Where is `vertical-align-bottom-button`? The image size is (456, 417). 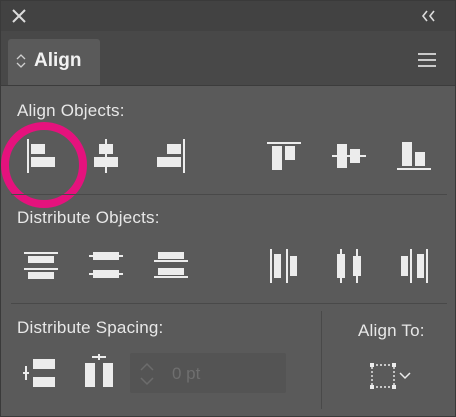
vertical-align-bottom-button is located at coordinates (414, 156).